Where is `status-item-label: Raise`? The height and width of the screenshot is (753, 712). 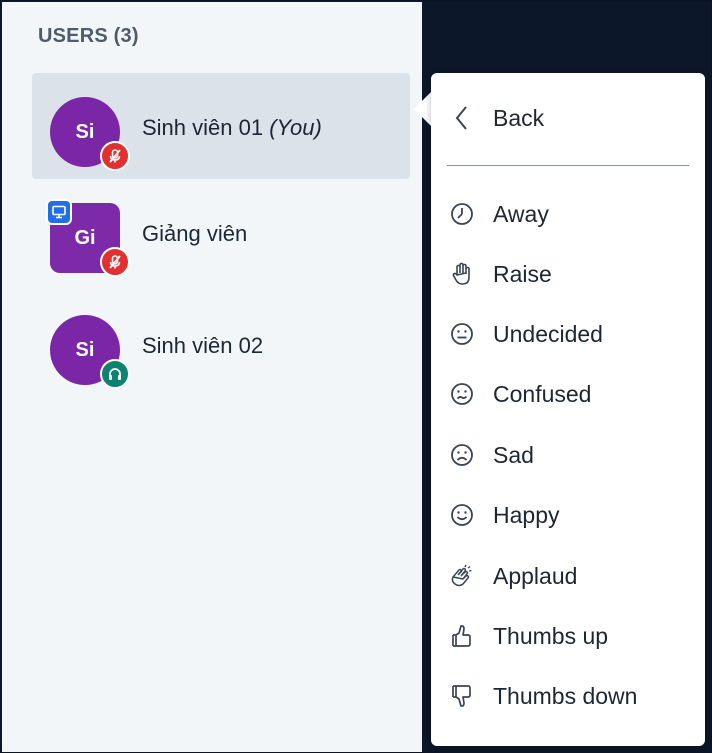
status-item-label: Raise is located at coordinates (522, 274).